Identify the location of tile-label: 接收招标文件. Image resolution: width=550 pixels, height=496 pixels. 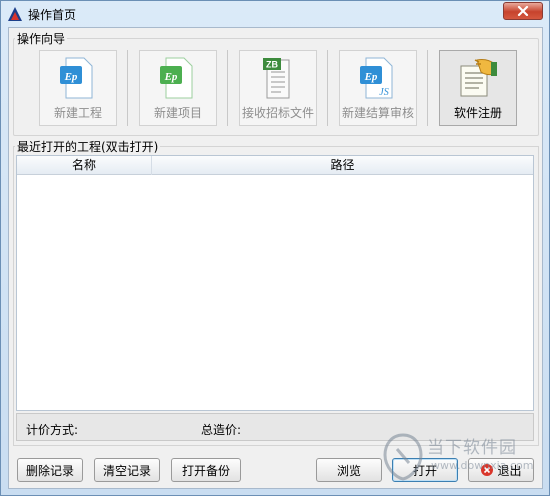
(277, 113).